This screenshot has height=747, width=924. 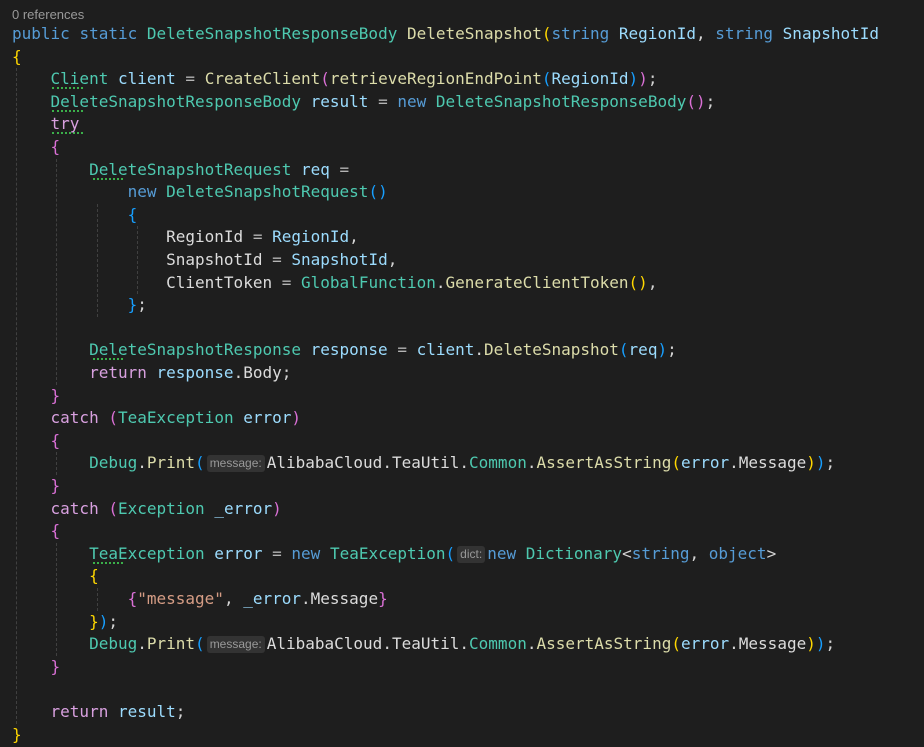 I want to click on code-token: retrieveRegionEndPoint, so click(x=435, y=79).